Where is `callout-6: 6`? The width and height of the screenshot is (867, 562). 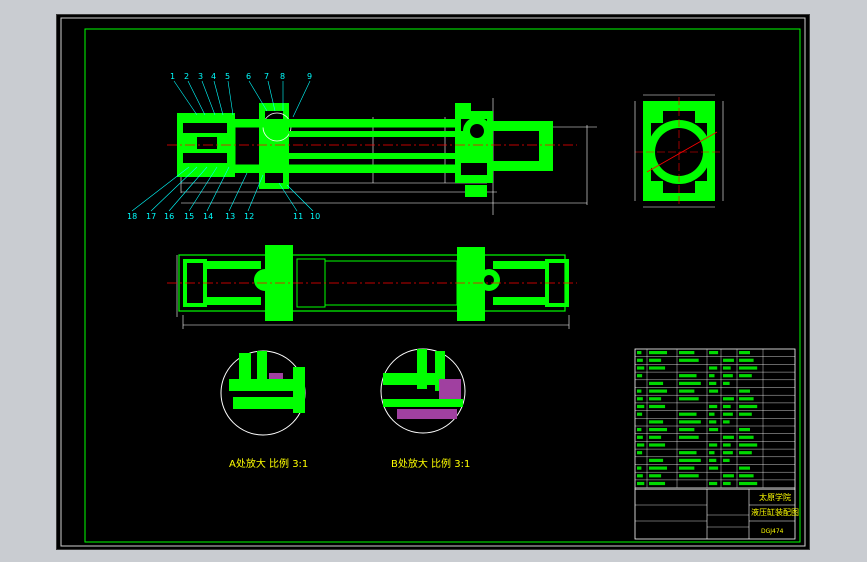 callout-6: 6 is located at coordinates (248, 76).